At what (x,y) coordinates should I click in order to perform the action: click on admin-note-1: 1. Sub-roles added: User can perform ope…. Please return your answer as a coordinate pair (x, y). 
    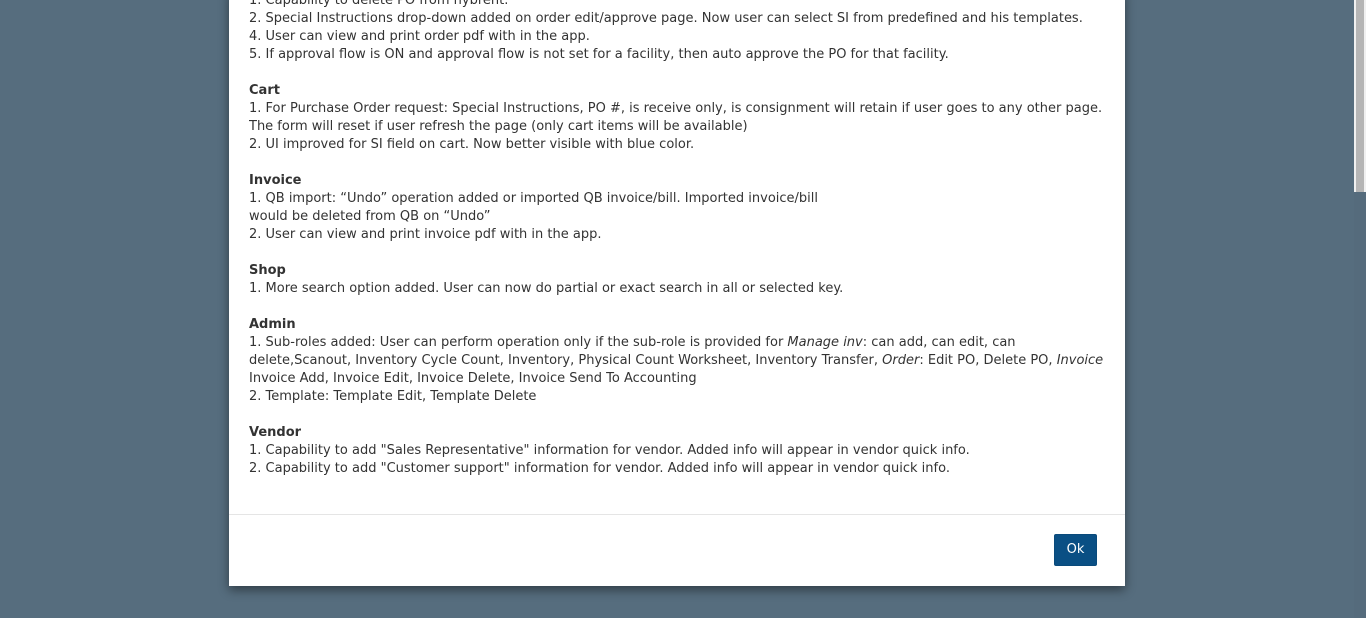
    Looking at the image, I should click on (677, 361).